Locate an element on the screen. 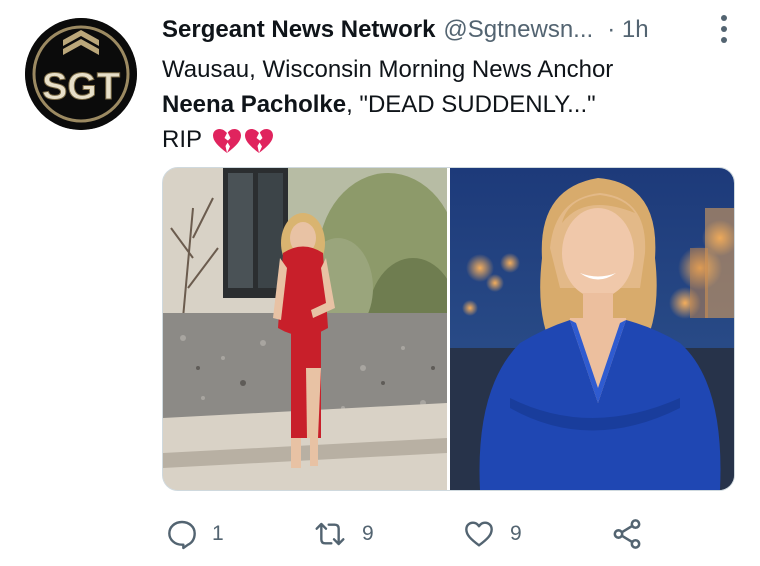 The width and height of the screenshot is (760, 566). tweet-header: Sergeant News Network @Sgtnewsn... · 1h is located at coordinates (454, 30).